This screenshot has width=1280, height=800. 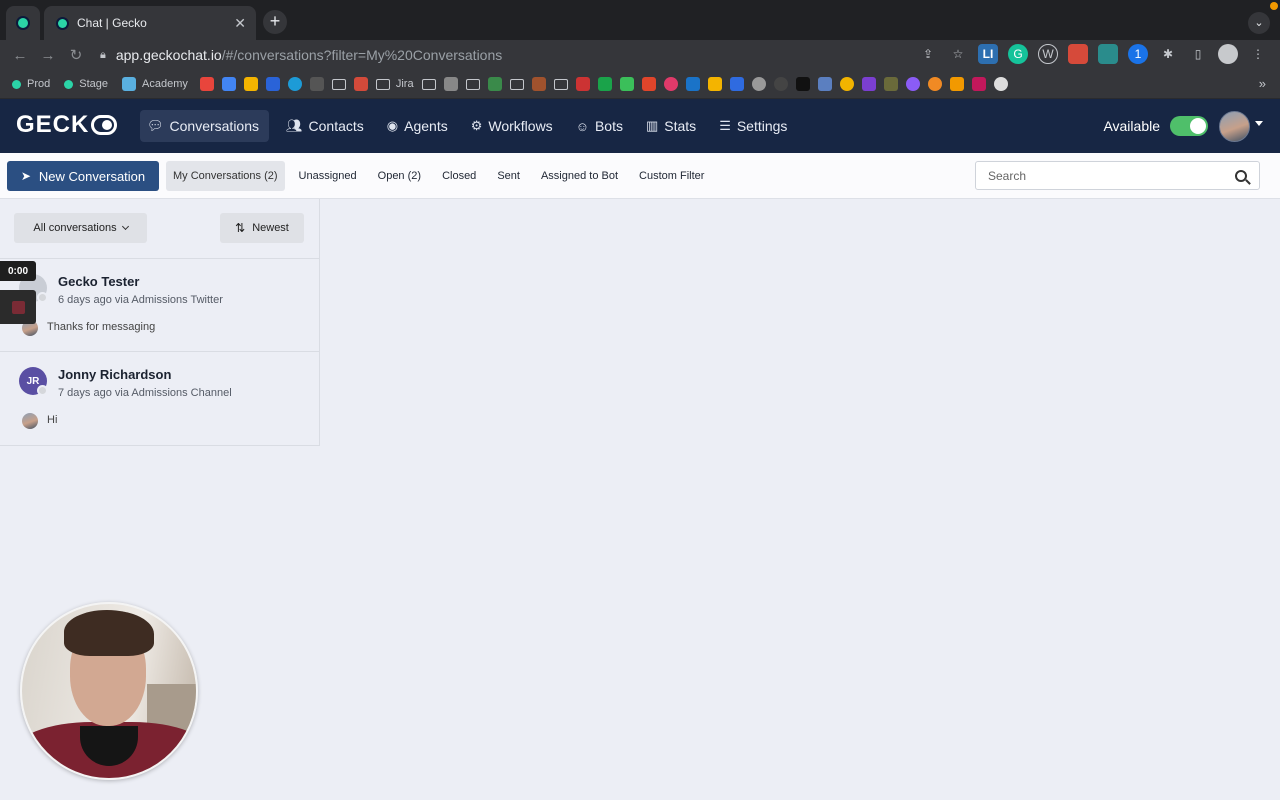 I want to click on nav-conversations: 💬︎ Conversations, so click(x=205, y=126).